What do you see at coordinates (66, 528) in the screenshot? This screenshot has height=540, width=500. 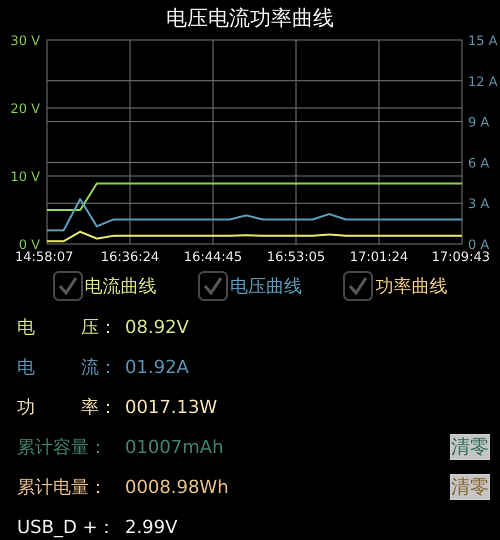 I see `reading-label: USB_D +：` at bounding box center [66, 528].